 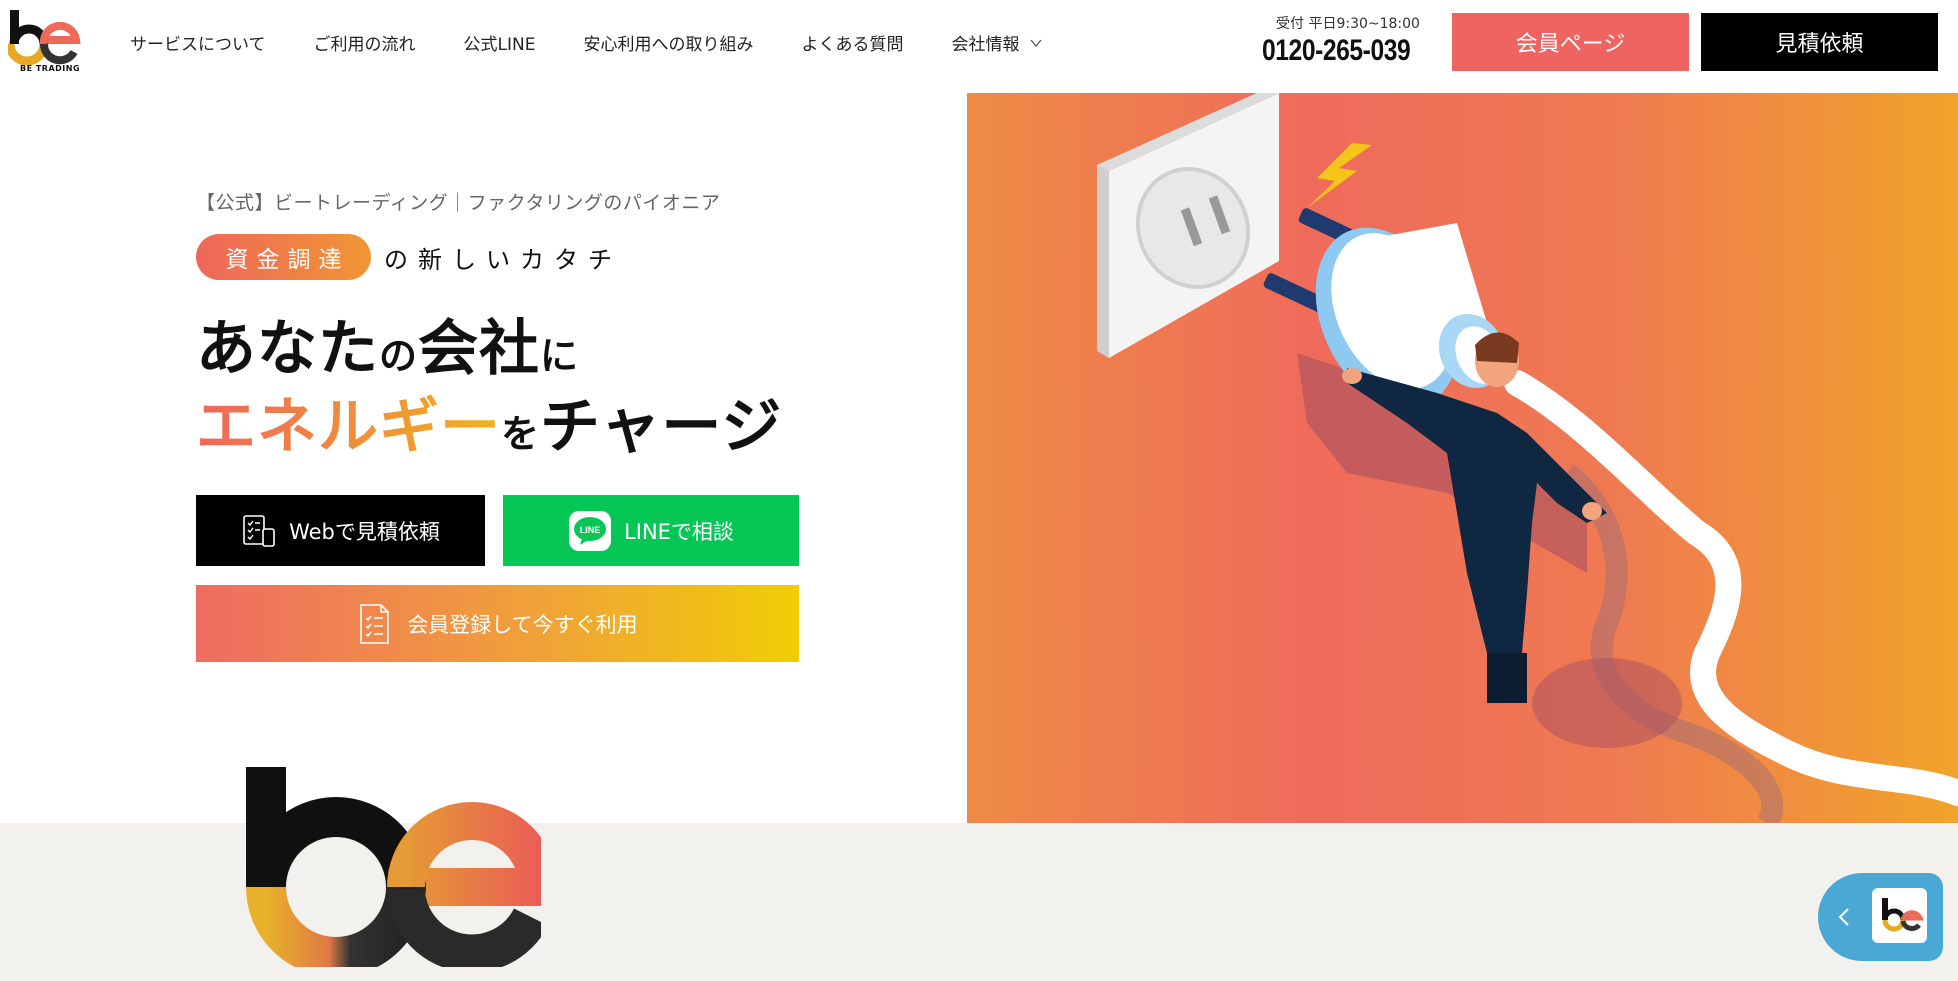 What do you see at coordinates (364, 45) in the screenshot?
I see `nav-flow-label: ご利用の流れ` at bounding box center [364, 45].